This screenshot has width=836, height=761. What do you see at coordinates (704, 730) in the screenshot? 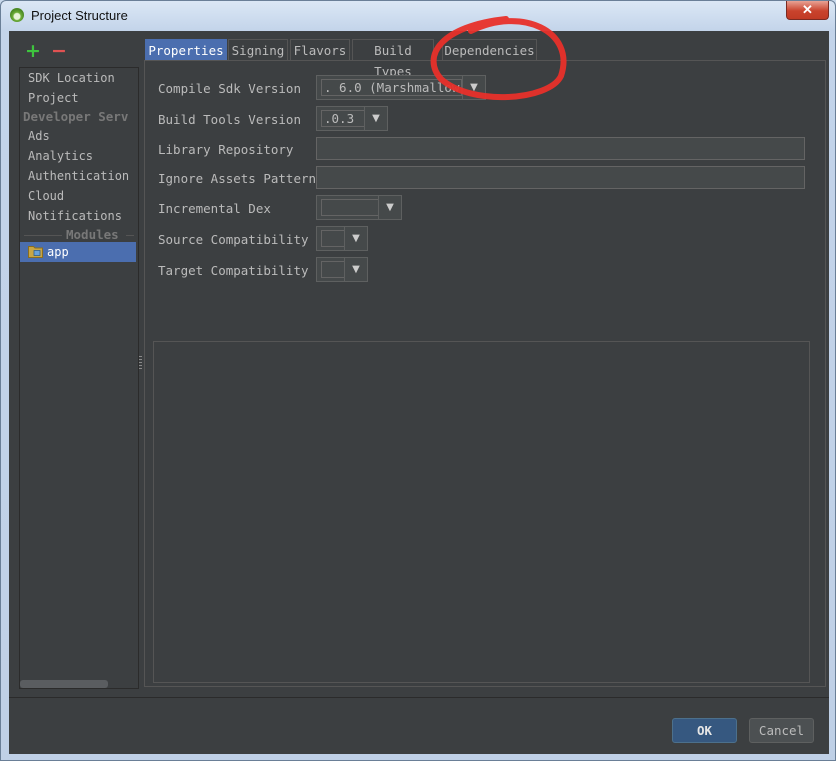
I see `ok-button: OK` at bounding box center [704, 730].